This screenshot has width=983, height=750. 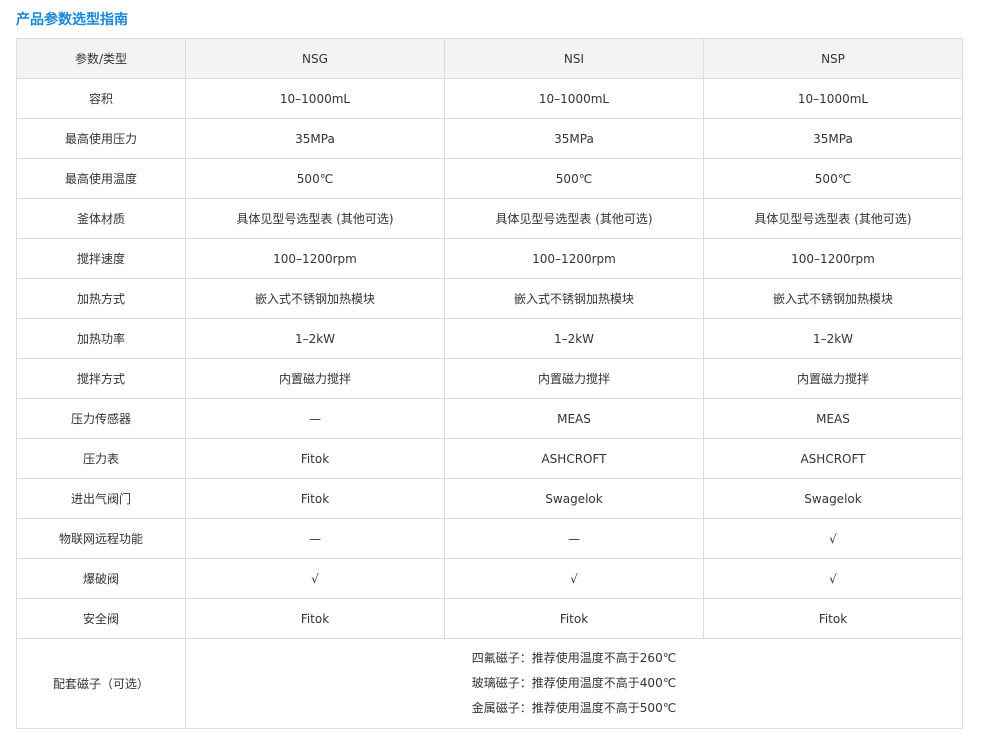 I want to click on param-cell: 容积, so click(x=101, y=98).